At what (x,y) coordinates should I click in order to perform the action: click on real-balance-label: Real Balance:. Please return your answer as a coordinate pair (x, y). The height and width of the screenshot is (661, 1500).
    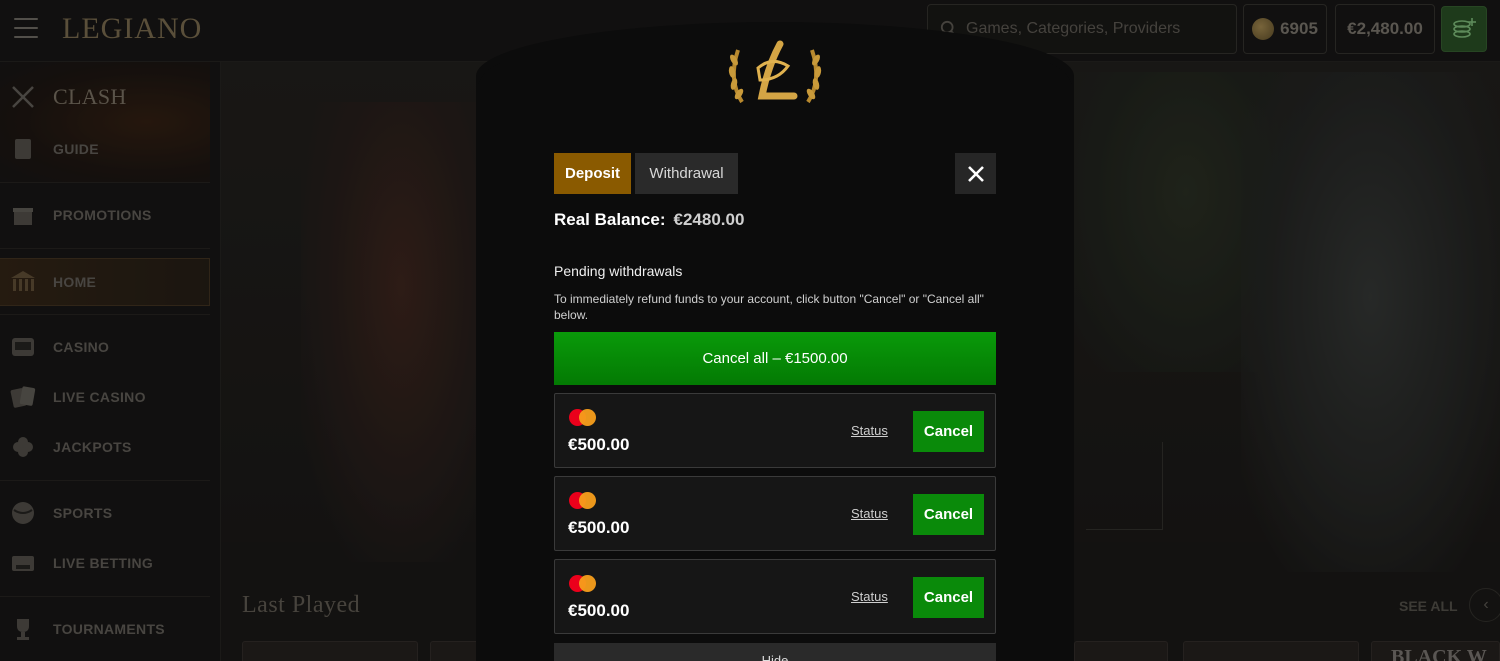
    Looking at the image, I should click on (610, 219).